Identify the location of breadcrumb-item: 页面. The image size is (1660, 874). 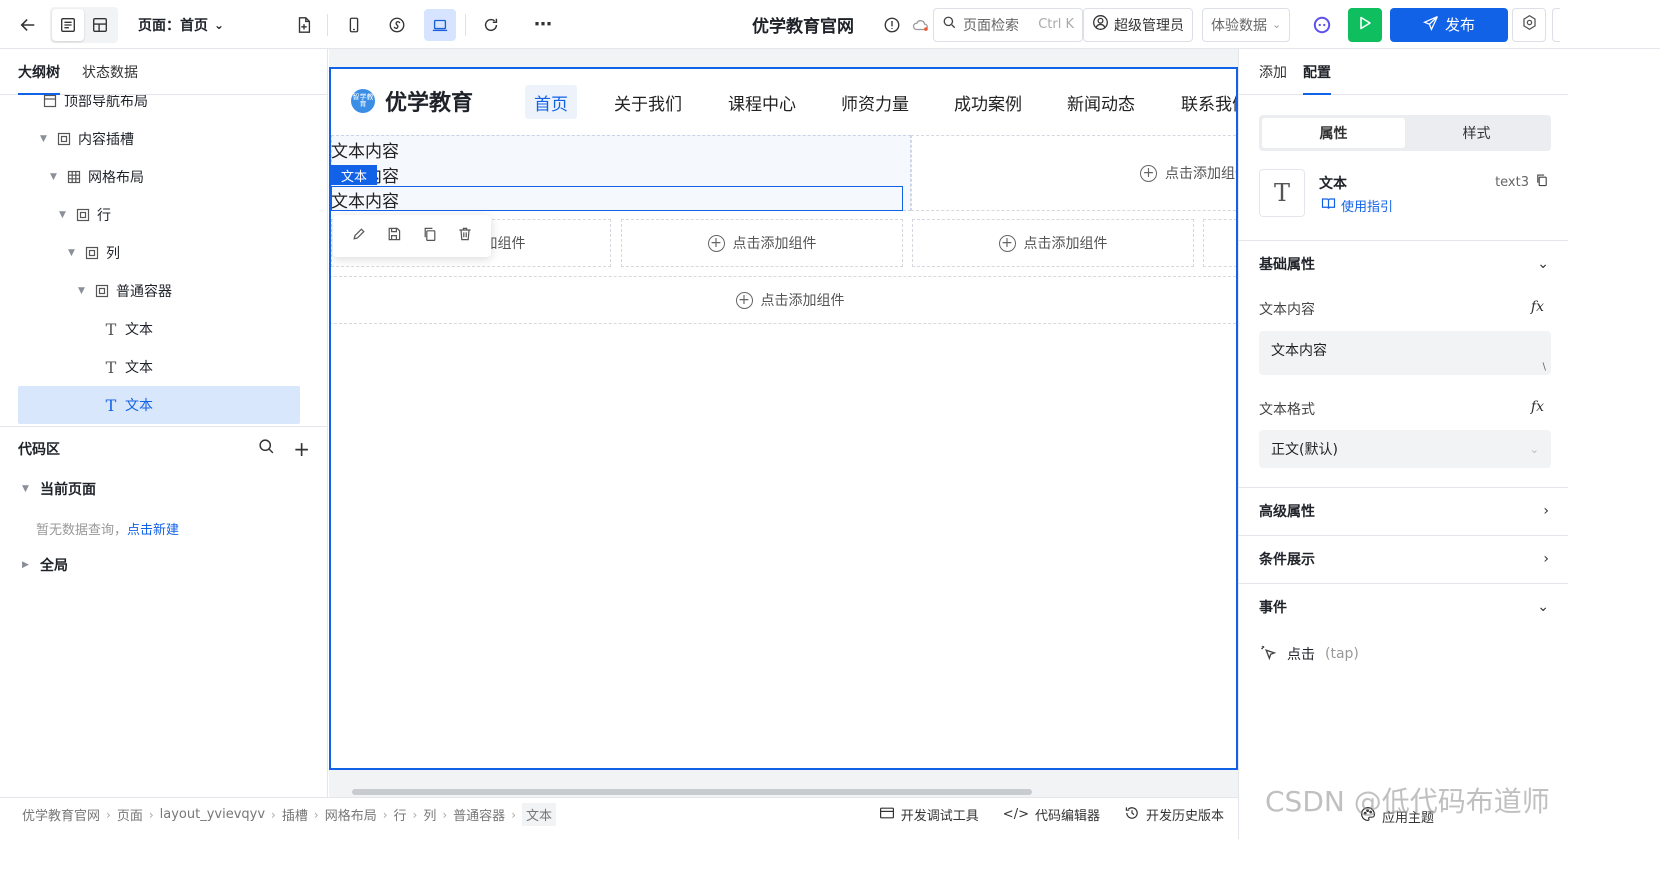
(130, 814).